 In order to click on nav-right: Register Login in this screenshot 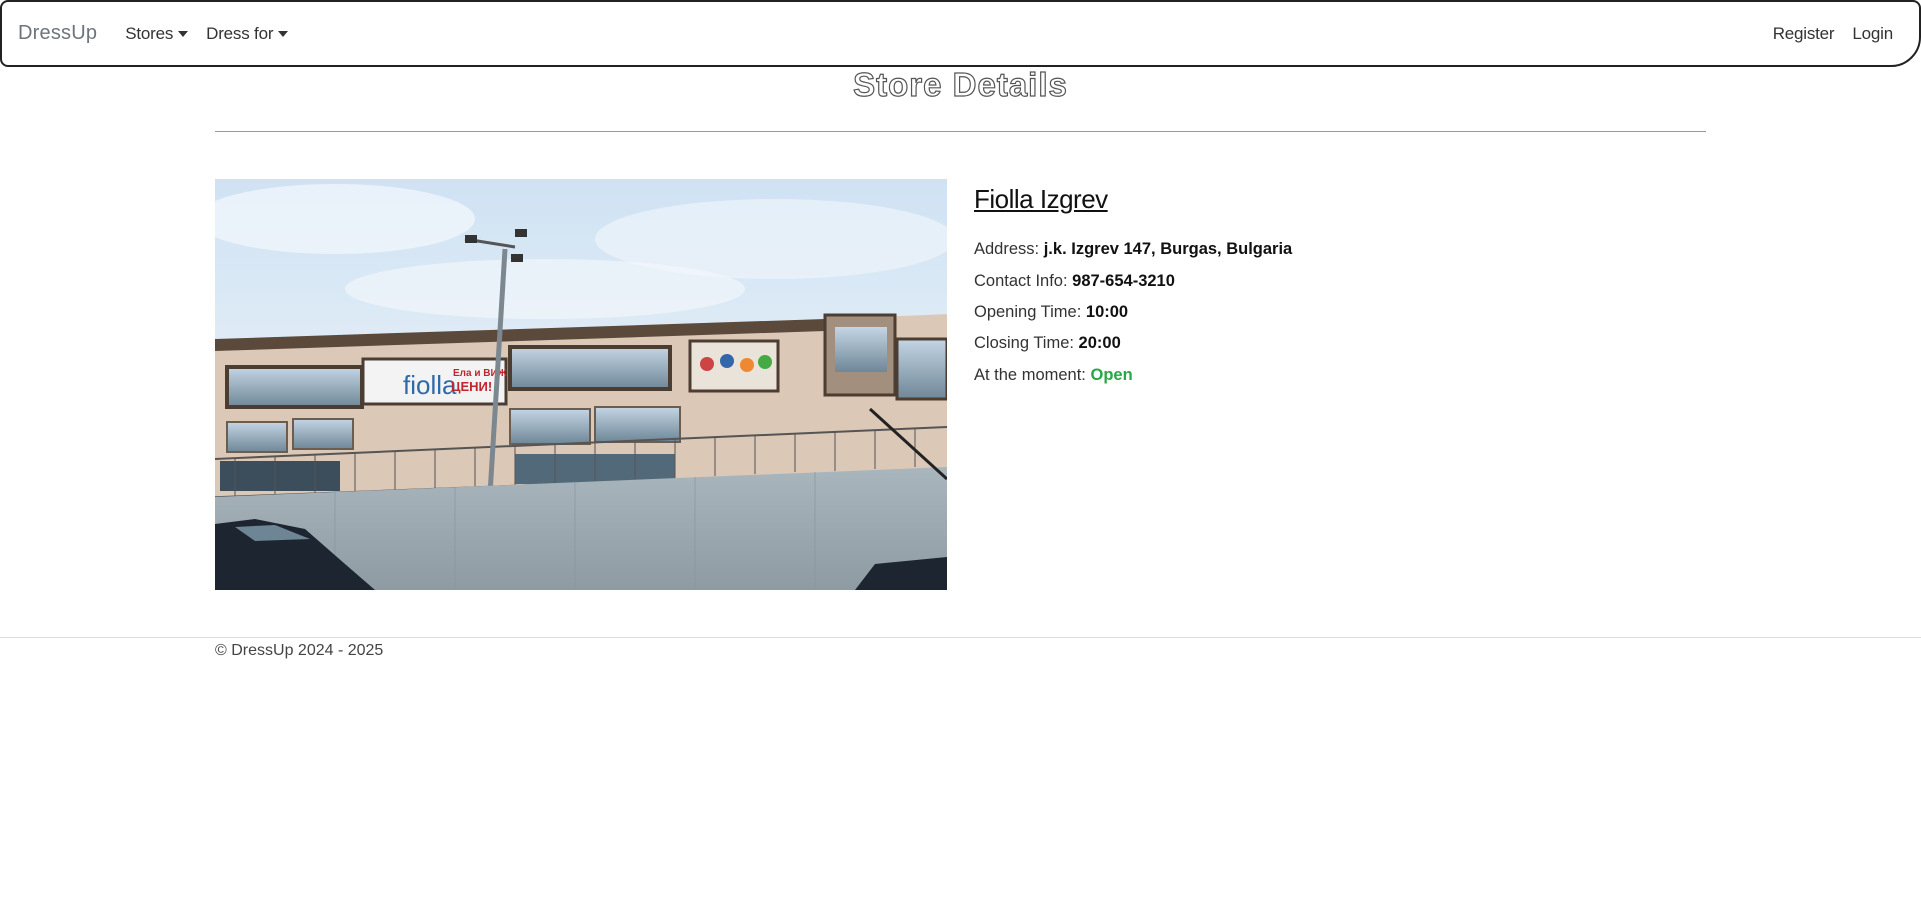, I will do `click(1829, 34)`.